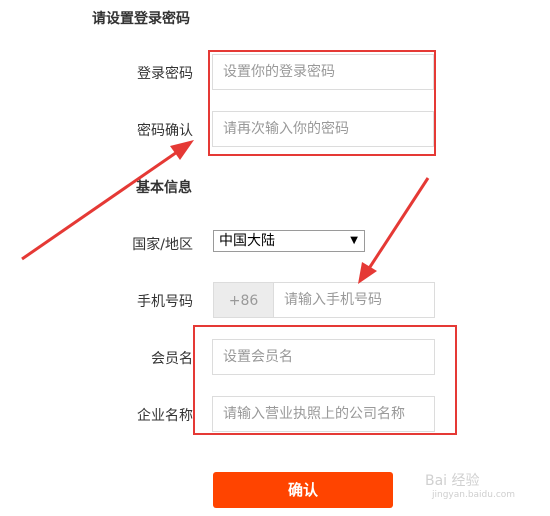 The width and height of the screenshot is (550, 516). What do you see at coordinates (303, 490) in the screenshot?
I see `confirm-button: 确认` at bounding box center [303, 490].